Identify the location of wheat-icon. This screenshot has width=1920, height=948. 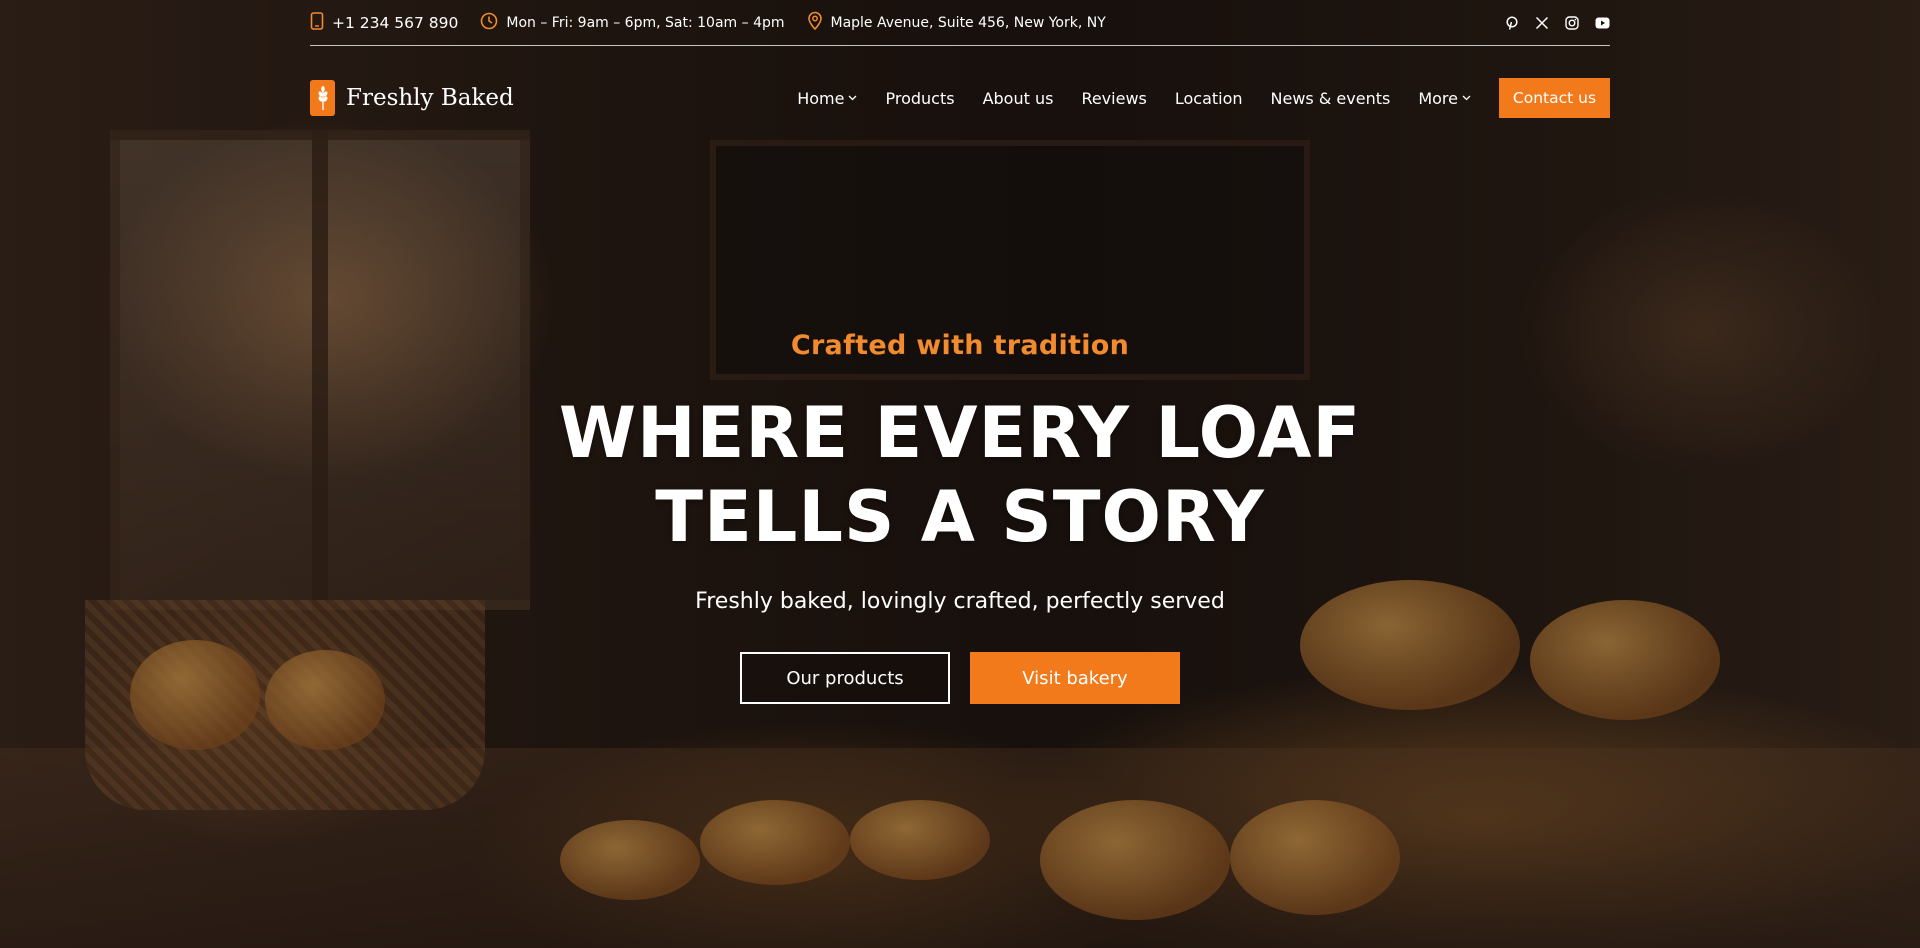
(322, 98).